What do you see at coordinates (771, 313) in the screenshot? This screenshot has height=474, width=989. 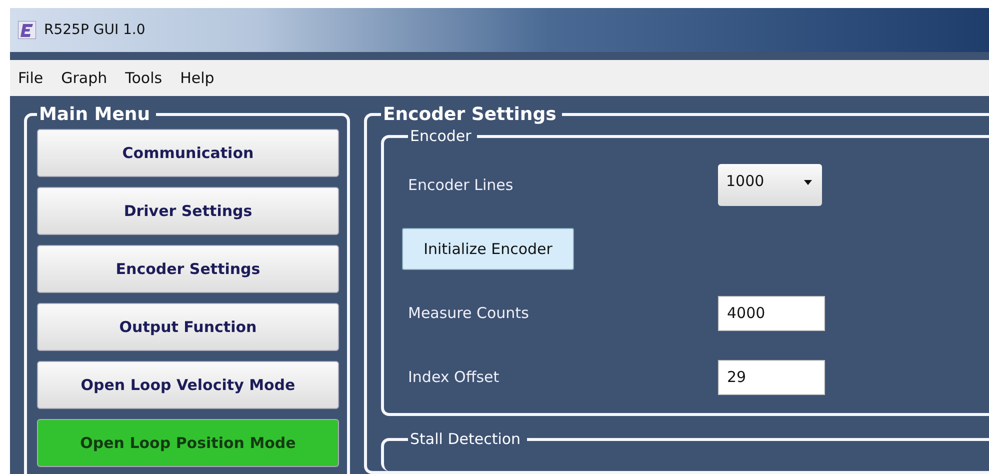 I see `input-field: 4000` at bounding box center [771, 313].